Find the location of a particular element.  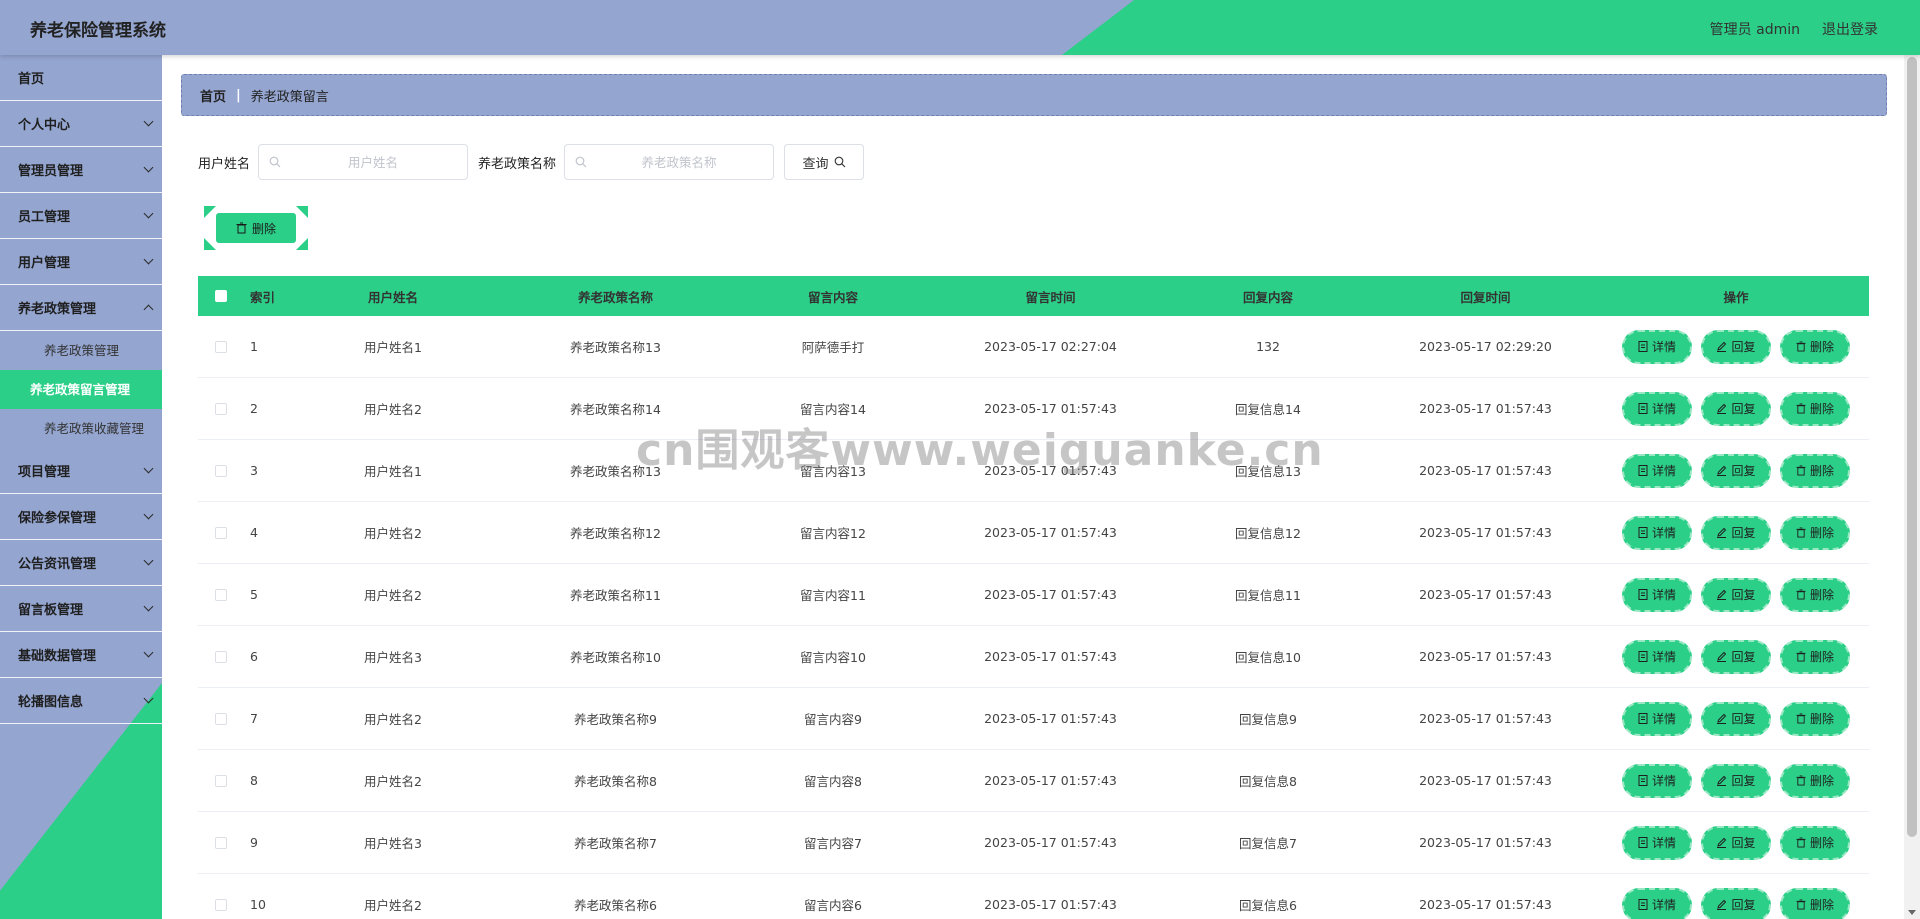

cell-policy: 养老政策名称13 is located at coordinates (615, 347).